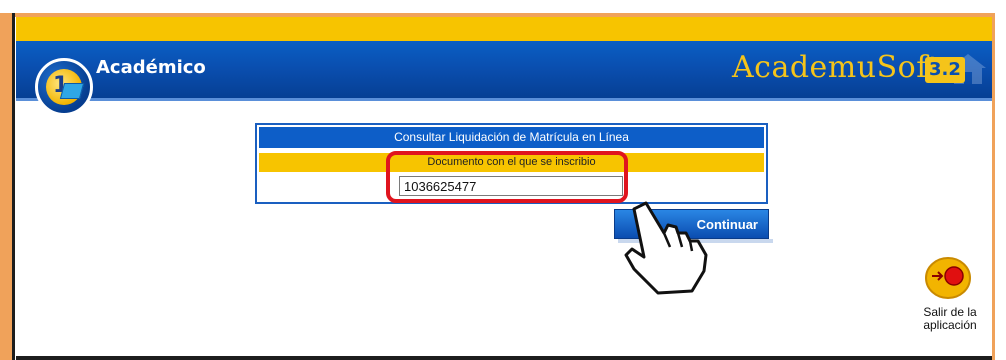  I want to click on window-top-frame, so click(503, 8).